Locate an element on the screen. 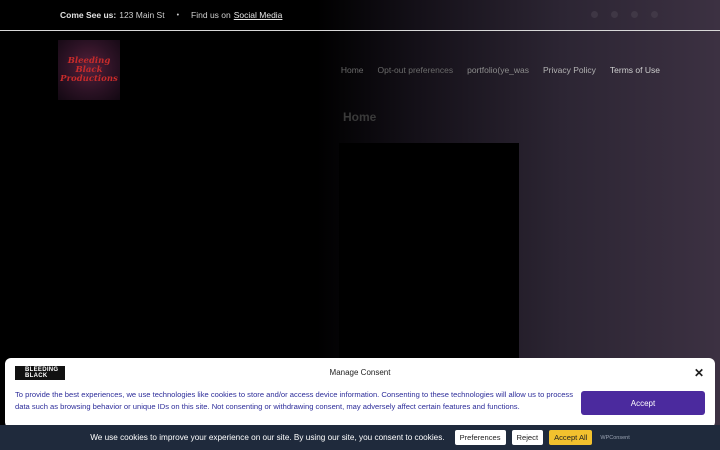  youtube-icon is located at coordinates (654, 14).